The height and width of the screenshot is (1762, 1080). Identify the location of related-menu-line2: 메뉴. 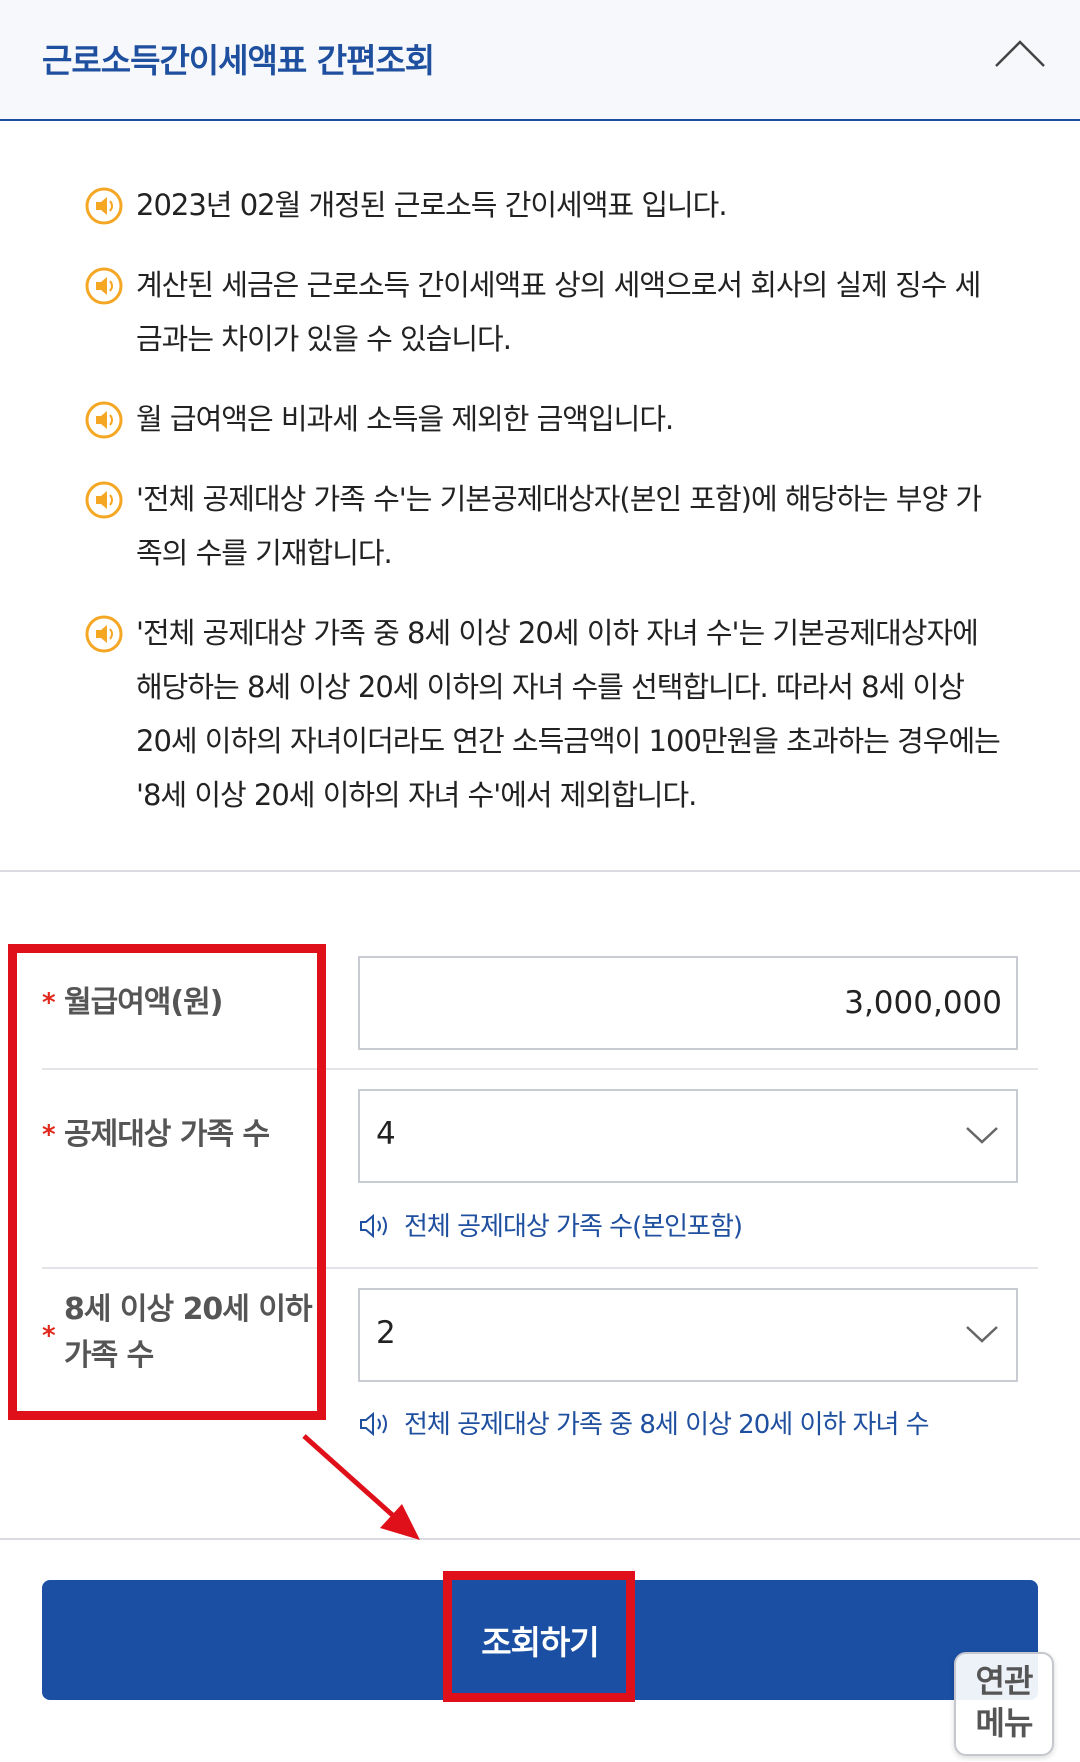
(1004, 1723).